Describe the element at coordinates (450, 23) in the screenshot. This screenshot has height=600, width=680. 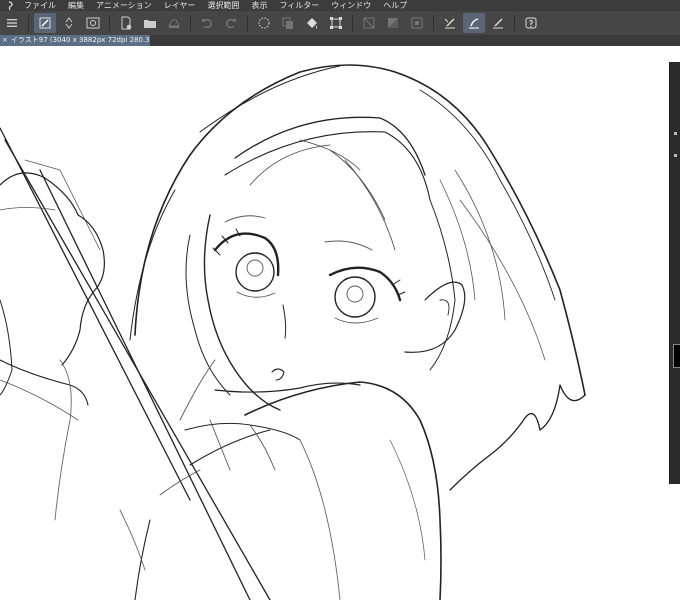
I see `snap-icon` at that location.